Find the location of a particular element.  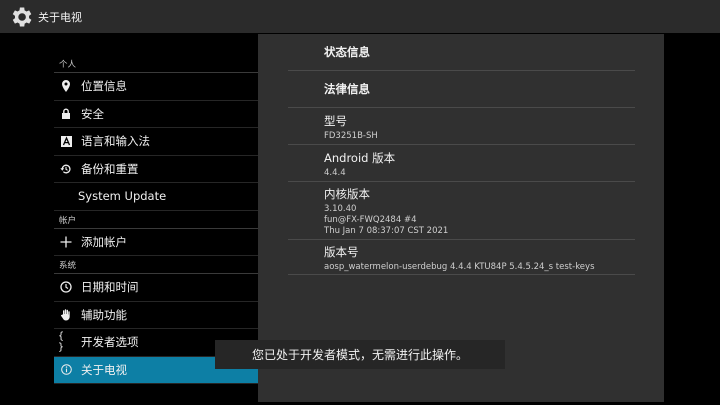

sidebar-item-language: 语言和输入法 is located at coordinates (156, 142).